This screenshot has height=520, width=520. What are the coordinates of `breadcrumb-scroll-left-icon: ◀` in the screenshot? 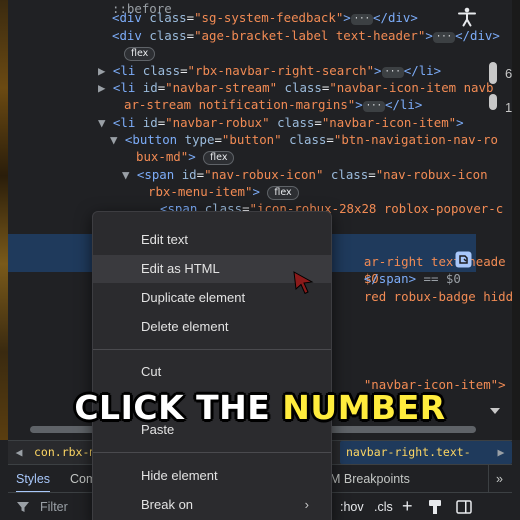 It's located at (19, 452).